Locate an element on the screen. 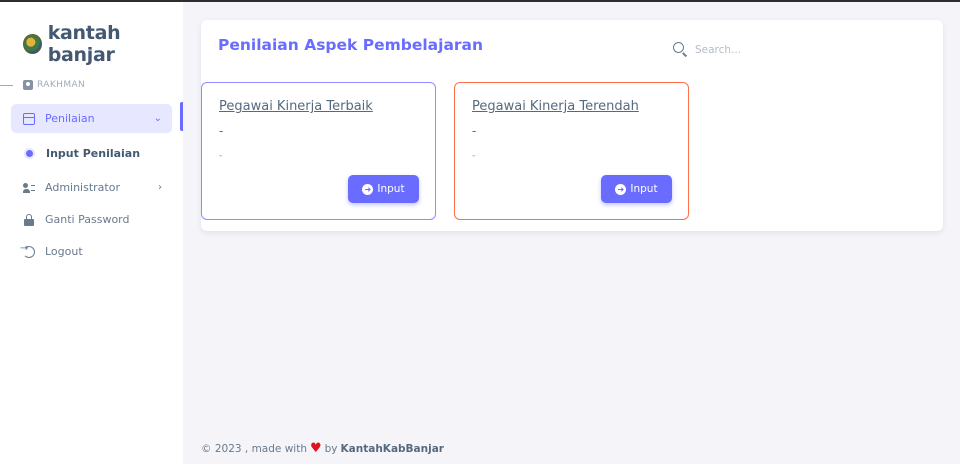  sidebar-item-label: Logout is located at coordinates (64, 251).